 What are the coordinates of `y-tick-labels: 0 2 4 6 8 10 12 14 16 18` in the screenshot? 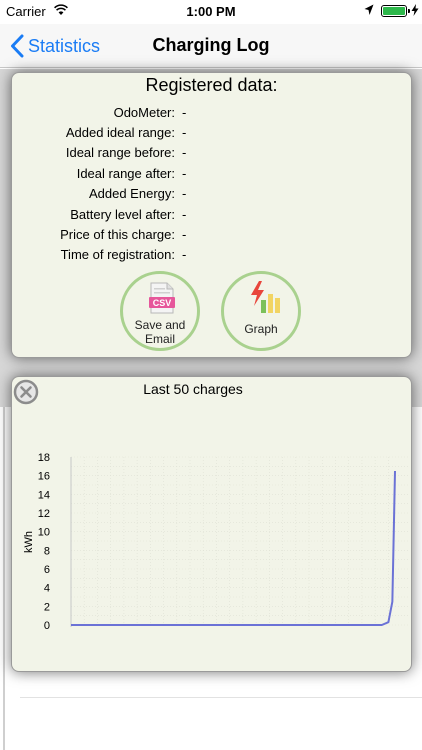 It's located at (44, 542).